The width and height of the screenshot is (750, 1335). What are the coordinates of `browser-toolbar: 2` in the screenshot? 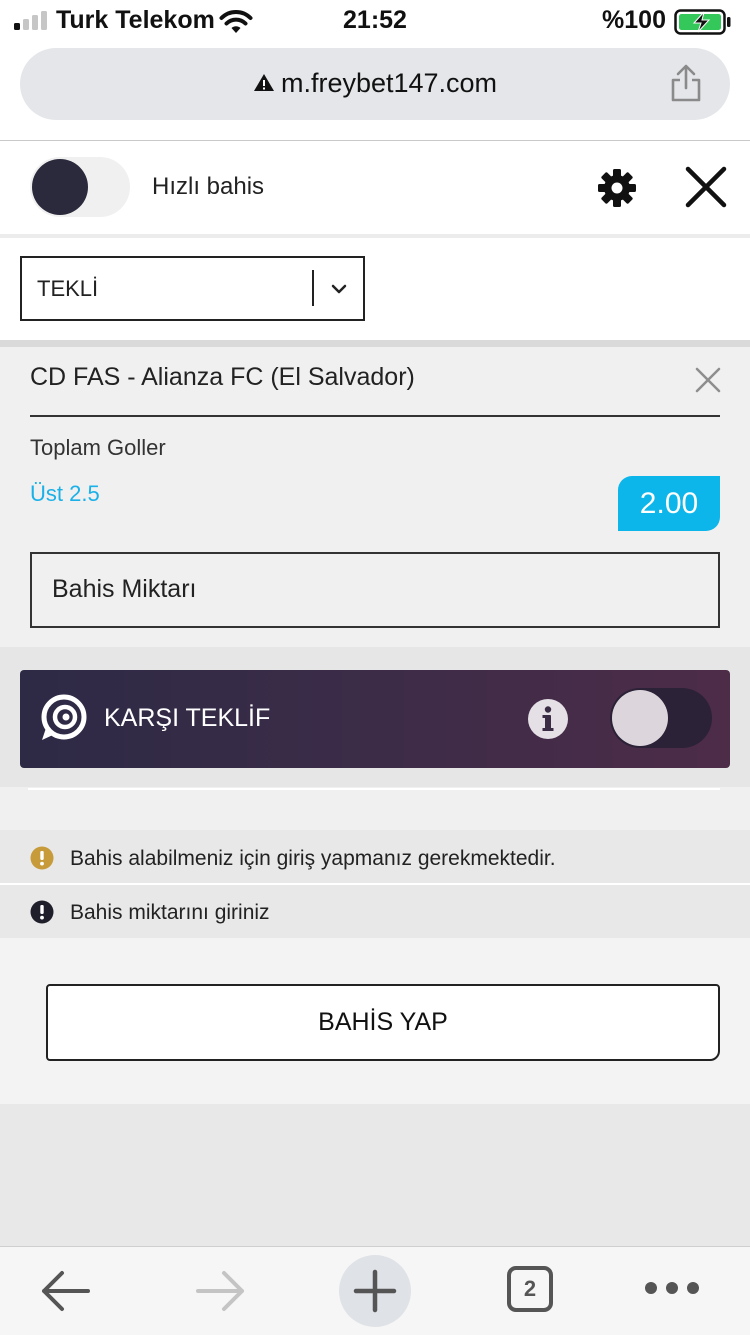 It's located at (375, 1290).